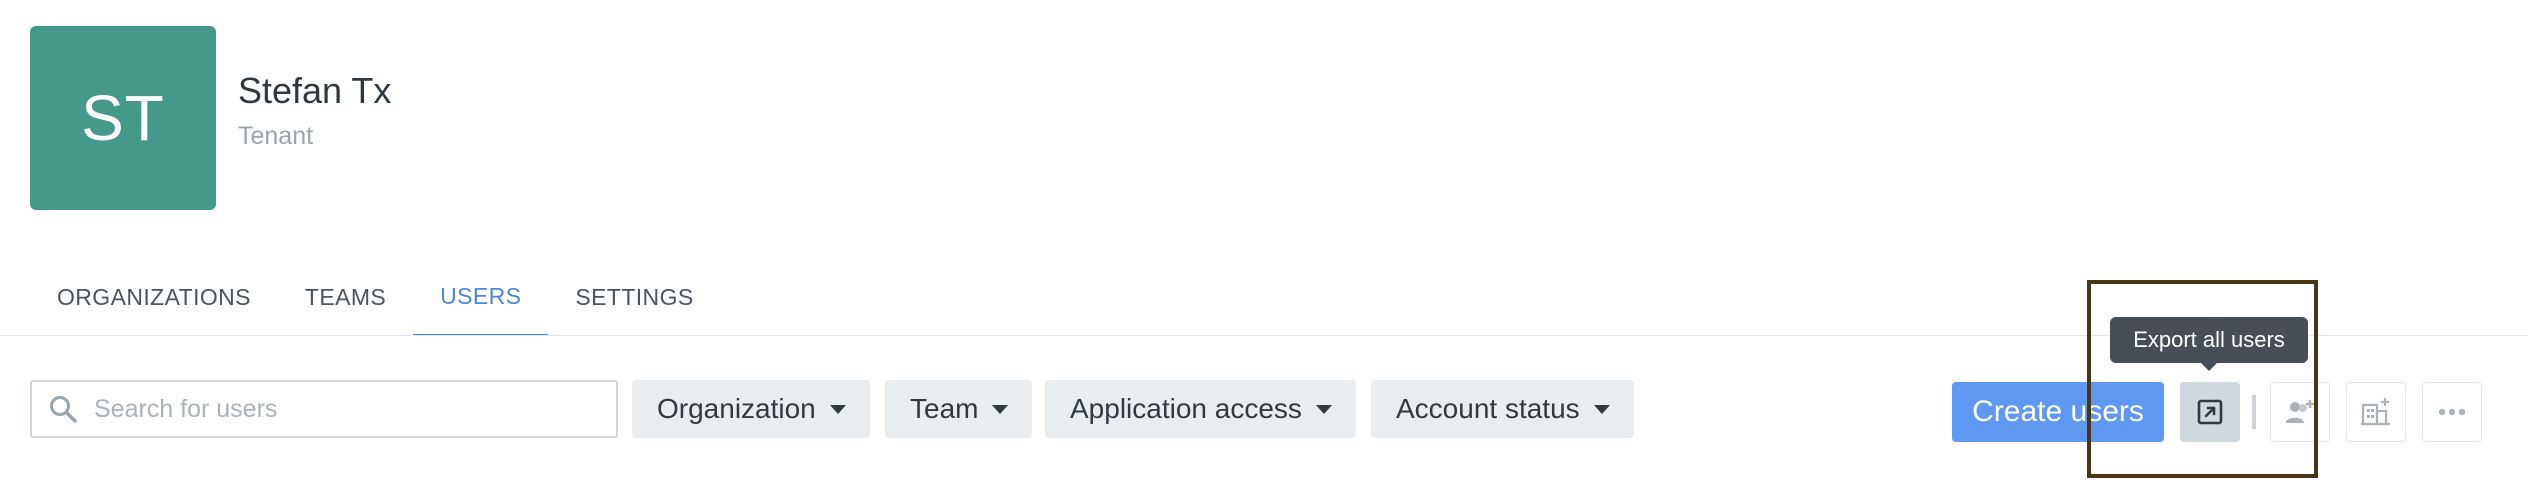  I want to click on tenant-name: Stefan Tx, so click(315, 90).